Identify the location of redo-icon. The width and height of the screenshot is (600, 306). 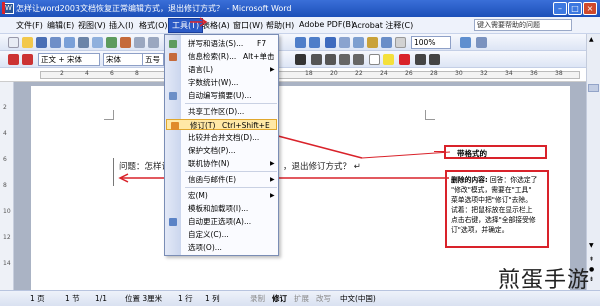
(314, 42).